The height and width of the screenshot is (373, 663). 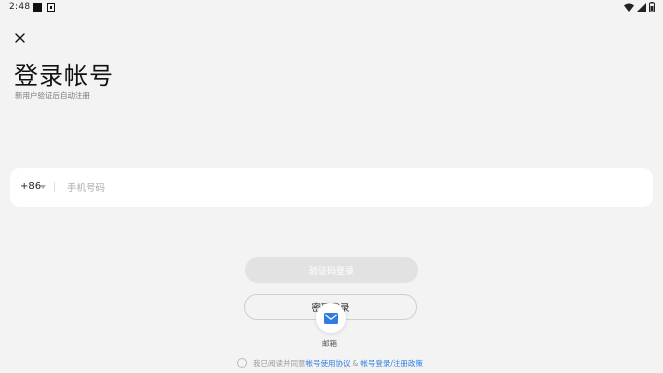 I want to click on battery-icon, so click(x=652, y=7).